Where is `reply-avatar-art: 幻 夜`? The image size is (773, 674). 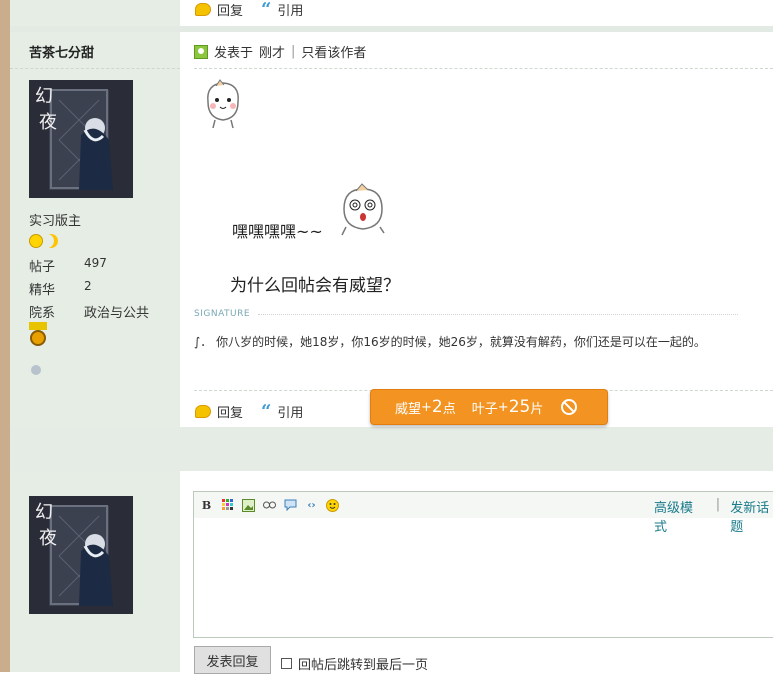
reply-avatar-art: 幻 夜 is located at coordinates (81, 555).